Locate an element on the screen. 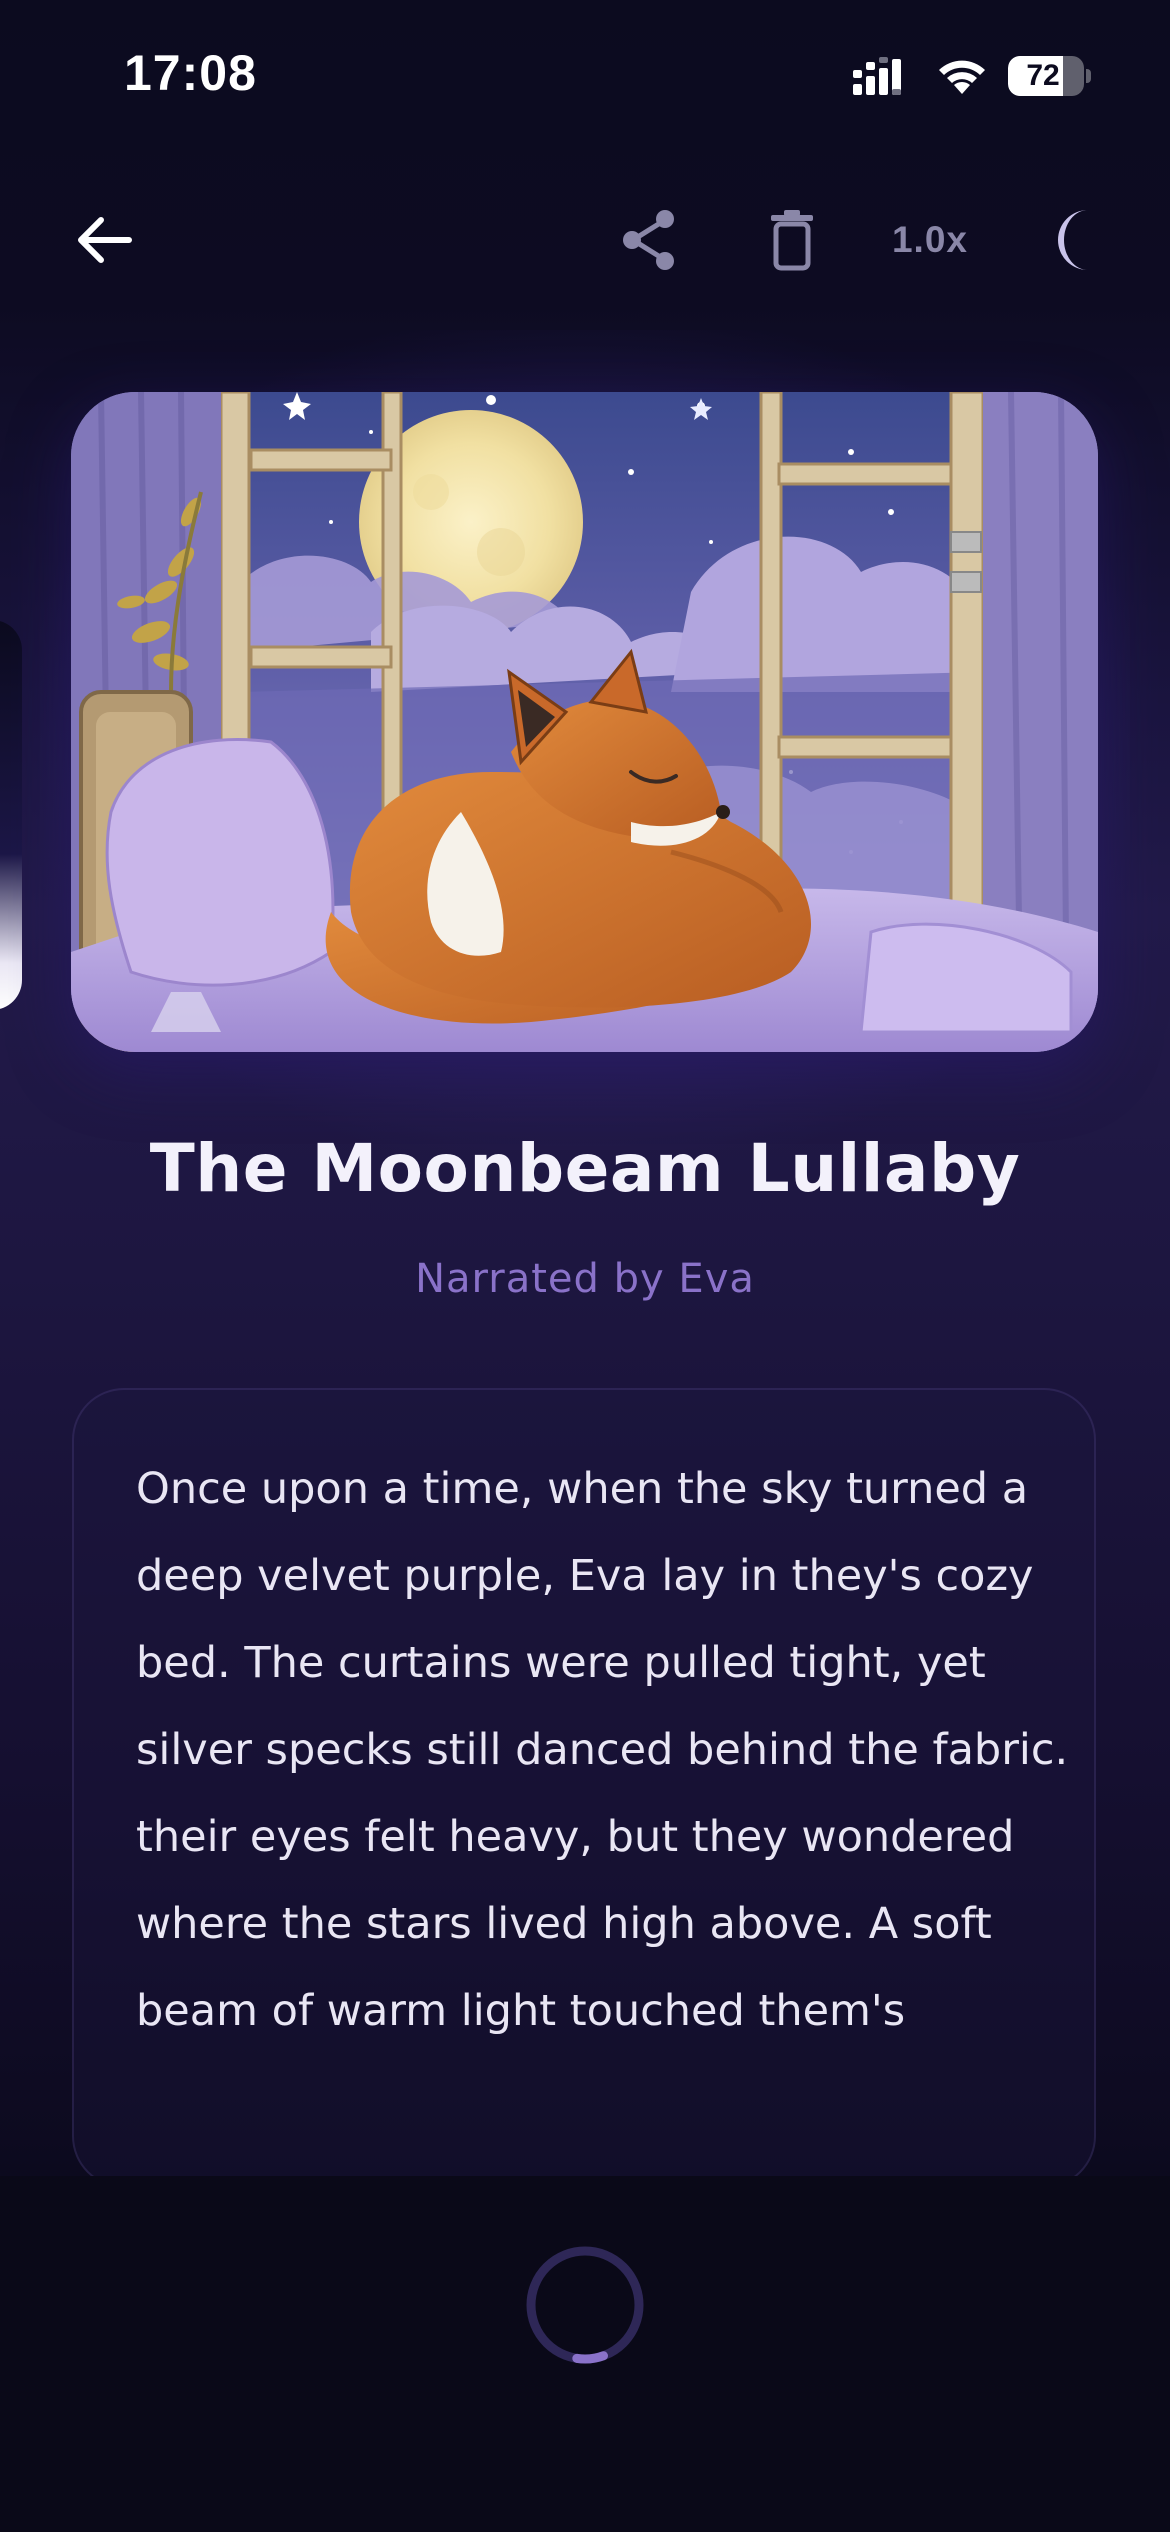  status-bar: 17:08 72 is located at coordinates (585, 75).